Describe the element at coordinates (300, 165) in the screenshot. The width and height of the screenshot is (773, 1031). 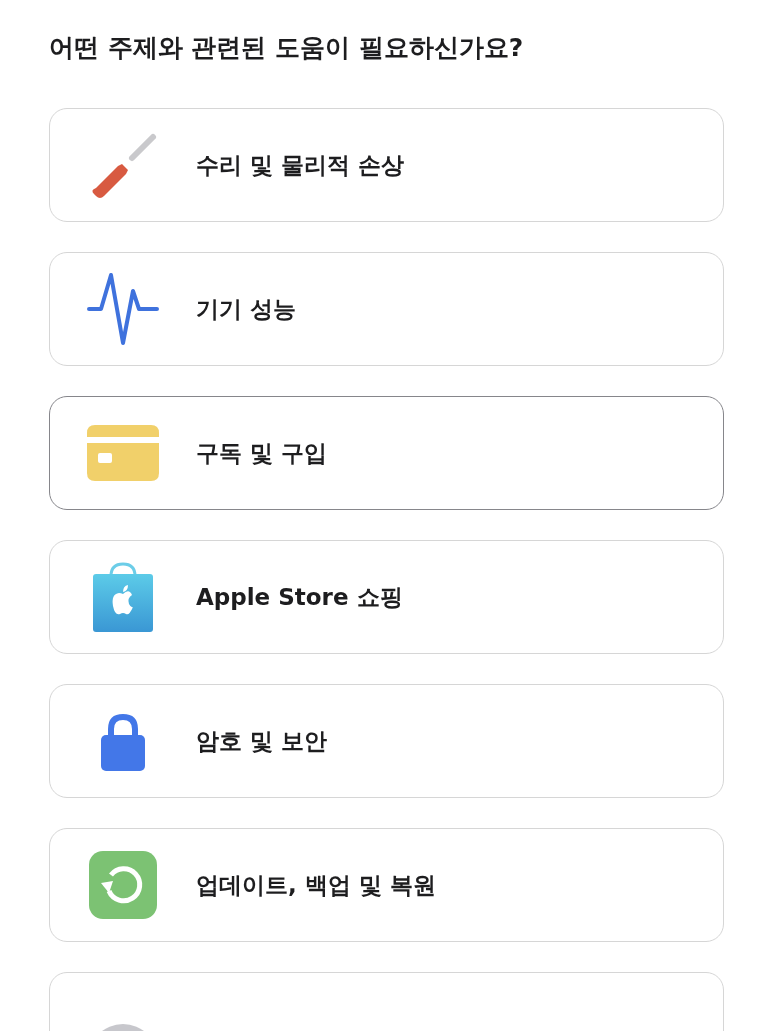
I see `topic-label: 수리 및 물리적 손상` at that location.